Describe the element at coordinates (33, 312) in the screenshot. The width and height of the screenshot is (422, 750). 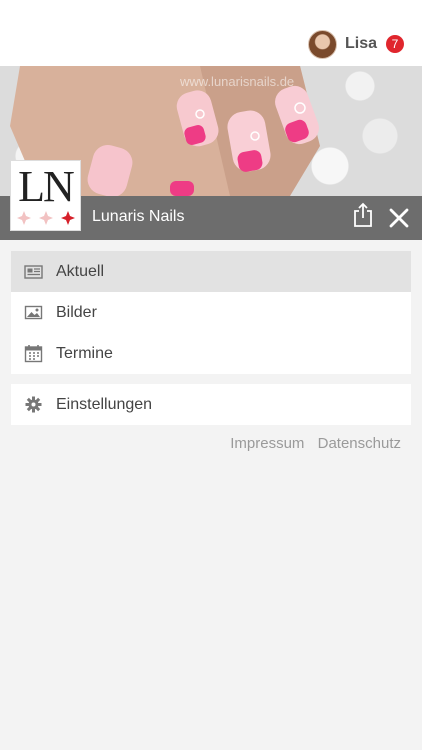
I see `image-icon` at that location.